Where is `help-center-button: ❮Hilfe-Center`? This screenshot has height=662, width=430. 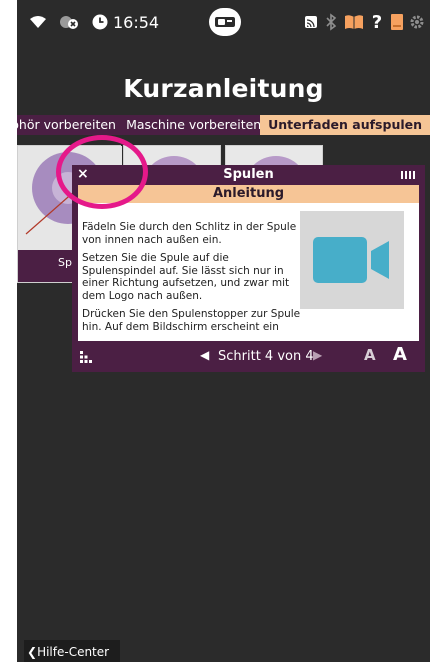 help-center-button: ❮Hilfe-Center is located at coordinates (72, 651).